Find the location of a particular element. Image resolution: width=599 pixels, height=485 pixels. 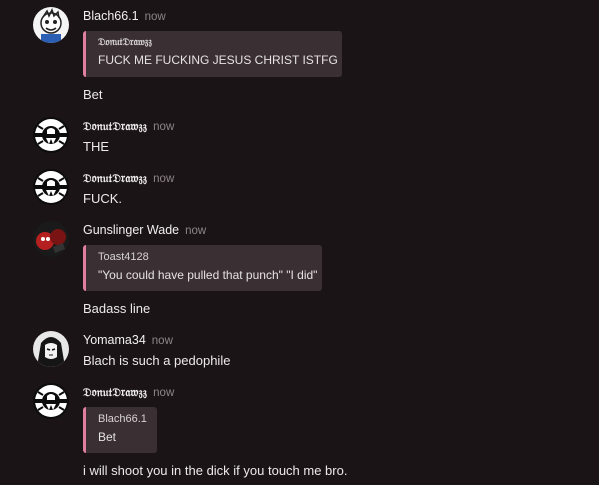

message-author: Blach66.1 is located at coordinates (111, 16).